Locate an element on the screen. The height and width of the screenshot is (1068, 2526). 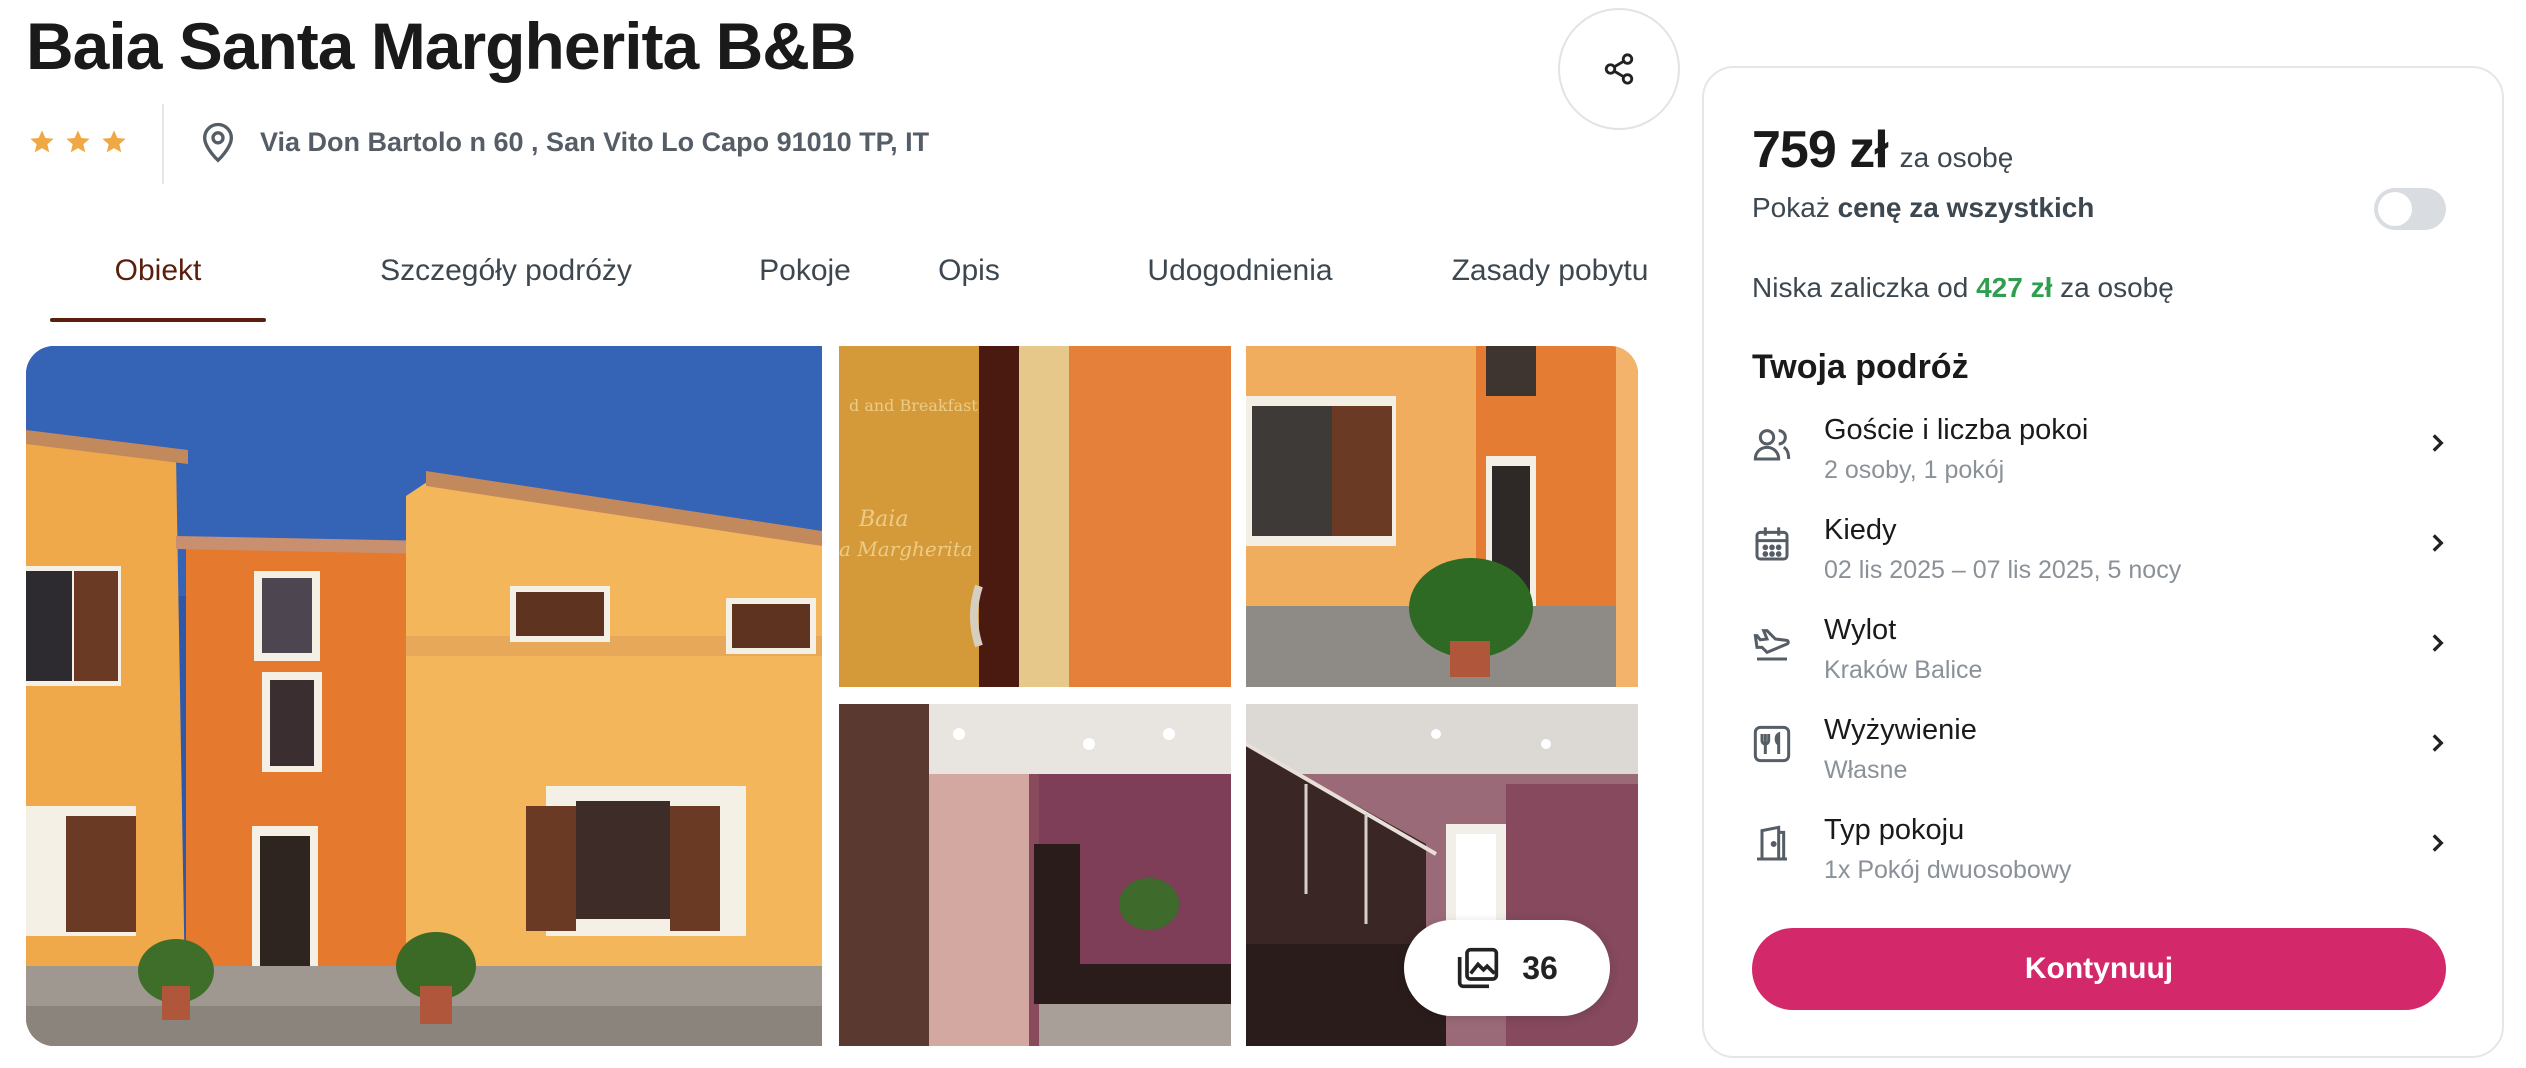
share-icon is located at coordinates (1619, 69).